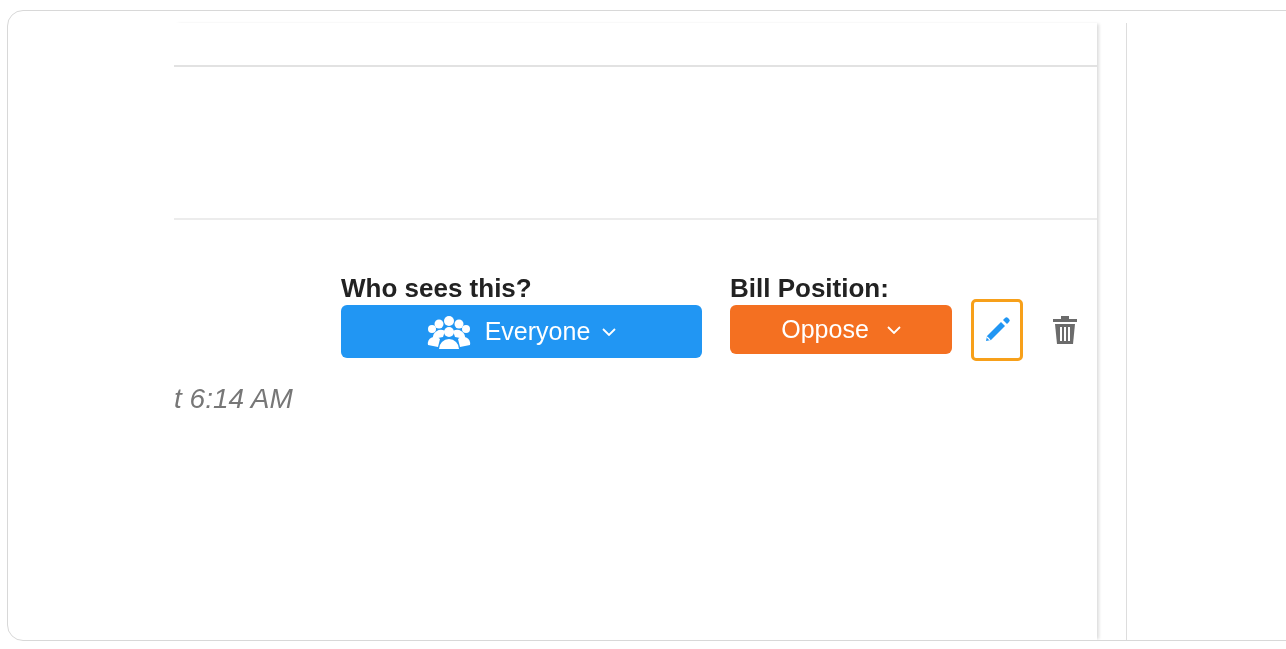  What do you see at coordinates (448, 331) in the screenshot?
I see `group-icon` at bounding box center [448, 331].